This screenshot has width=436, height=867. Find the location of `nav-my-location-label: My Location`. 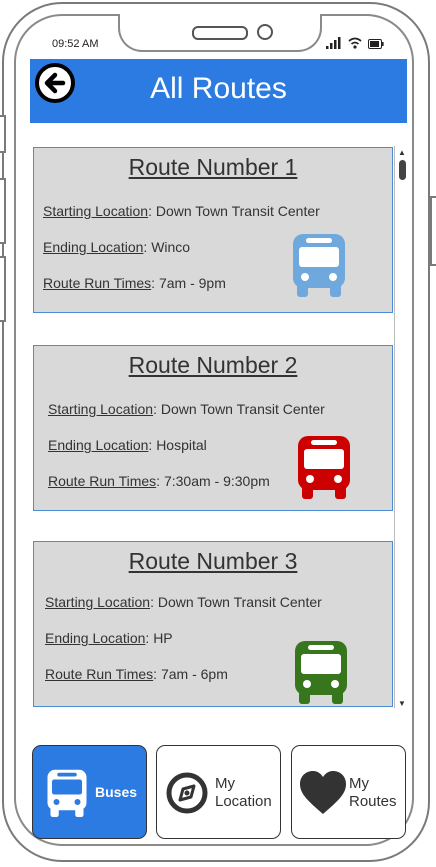

nav-my-location-label: My Location is located at coordinates (243, 793).